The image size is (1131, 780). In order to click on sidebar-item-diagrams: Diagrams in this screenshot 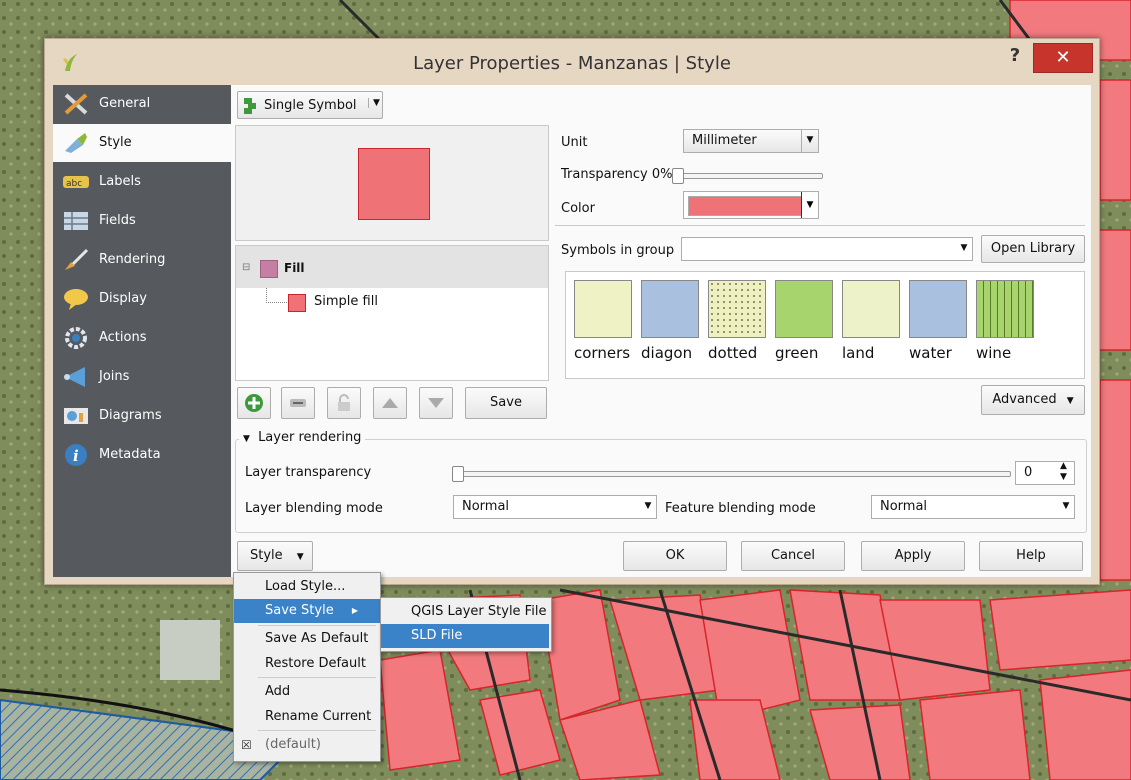, I will do `click(142, 416)`.